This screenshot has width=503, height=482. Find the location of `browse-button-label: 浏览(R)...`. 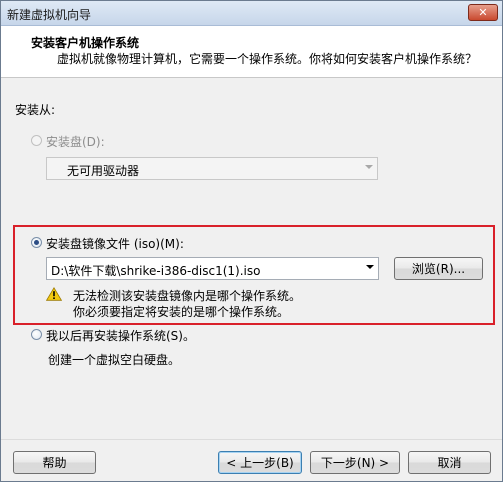

browse-button-label: 浏览(R)... is located at coordinates (438, 269).